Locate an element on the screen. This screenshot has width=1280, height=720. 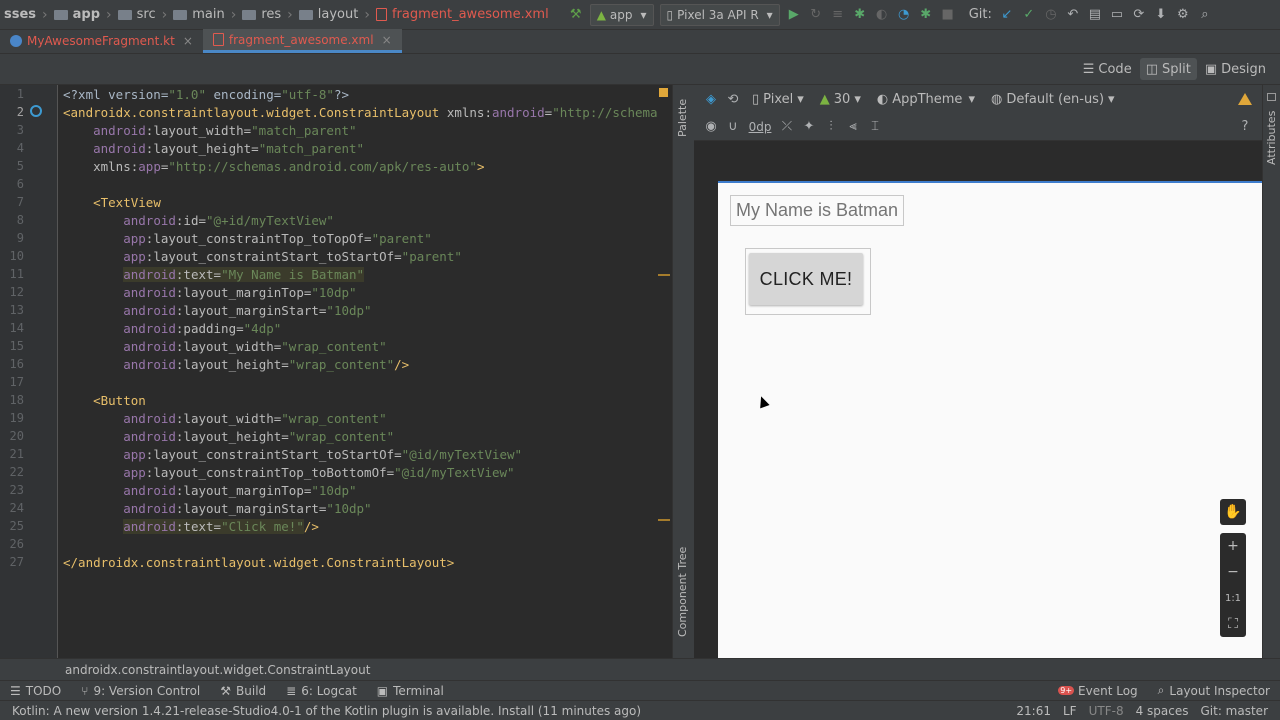
code-line: android:text="Click me!"/> is located at coordinates (191, 527).